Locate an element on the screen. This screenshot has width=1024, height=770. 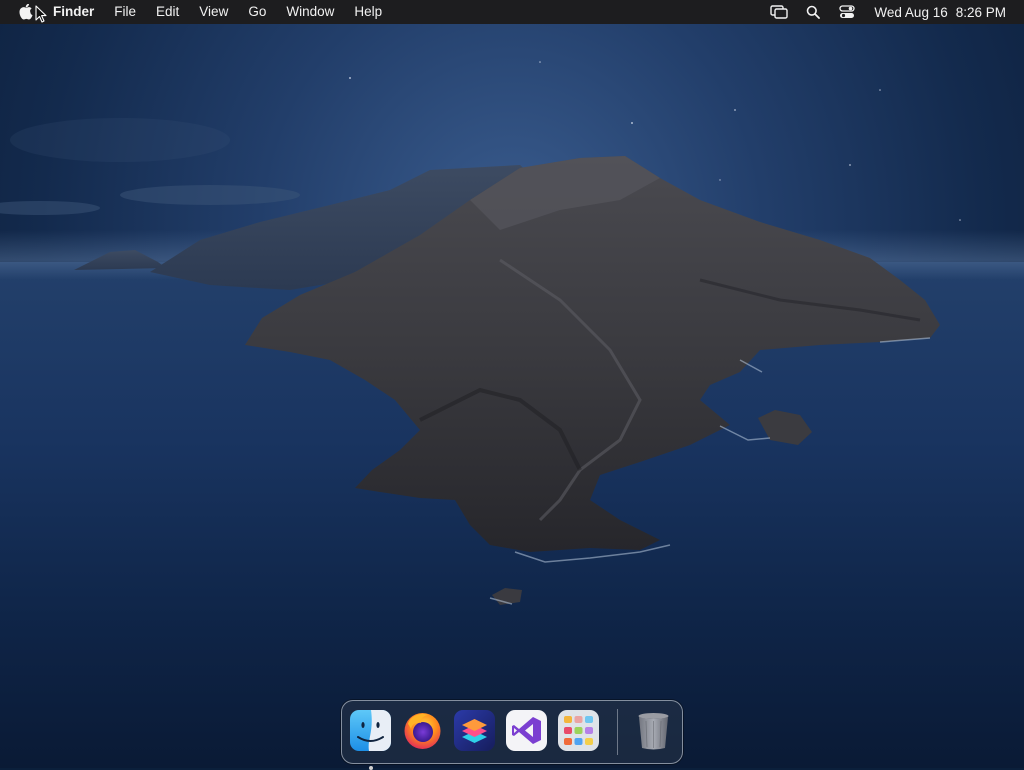
menu-window: Window is located at coordinates (310, 12).